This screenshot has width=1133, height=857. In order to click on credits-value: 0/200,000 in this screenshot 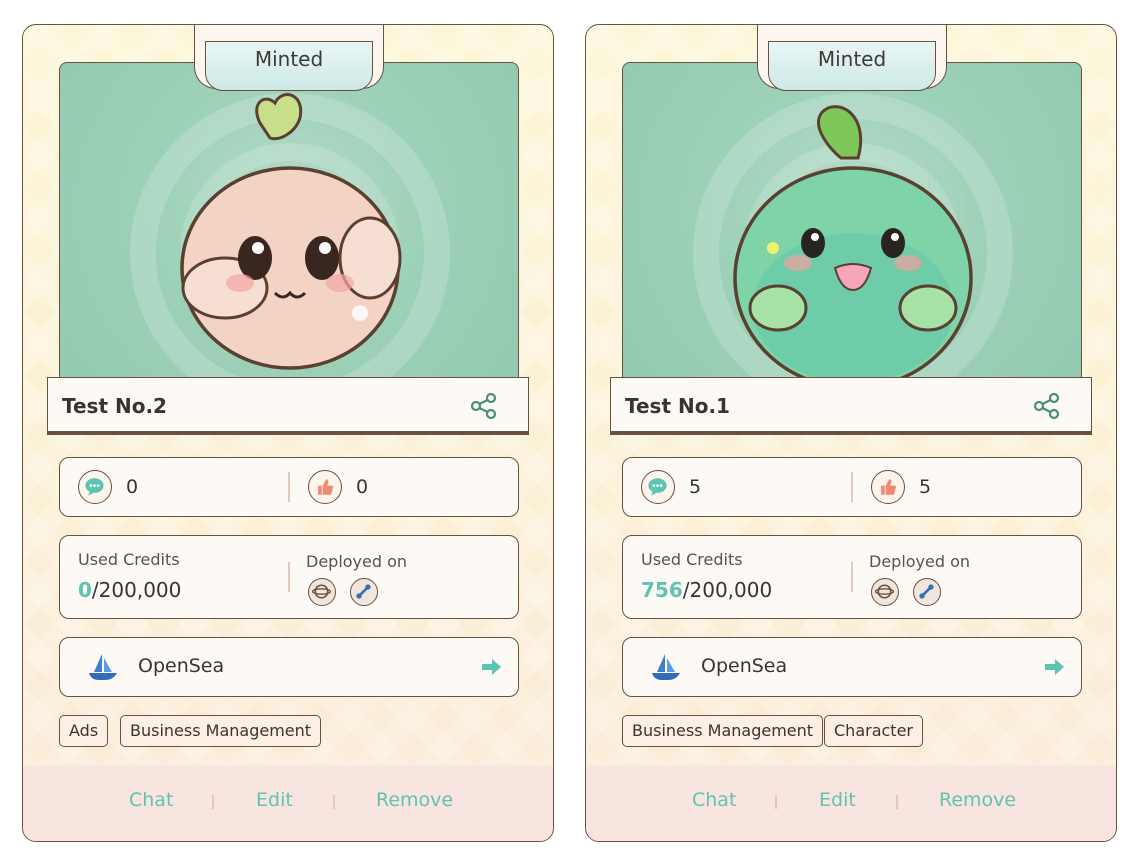, I will do `click(129, 590)`.